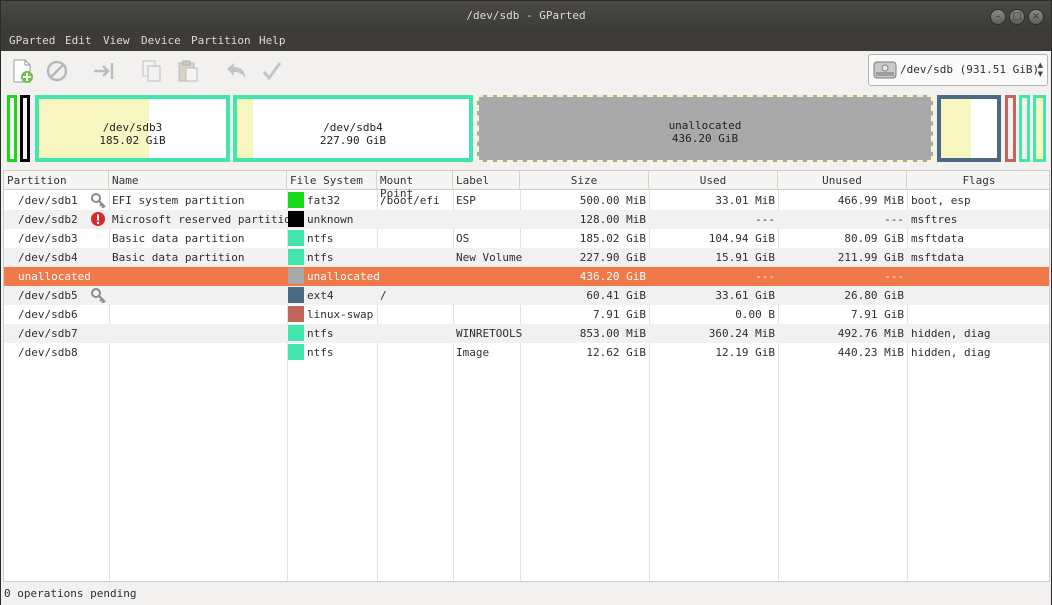  What do you see at coordinates (486, 180) in the screenshot?
I see `col-label: Label` at bounding box center [486, 180].